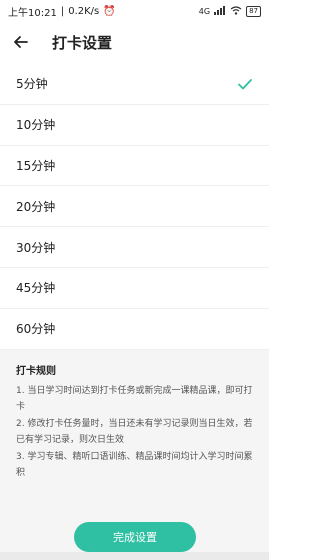  What do you see at coordinates (84, 11) in the screenshot?
I see `network-speed: 0.2K/s` at bounding box center [84, 11].